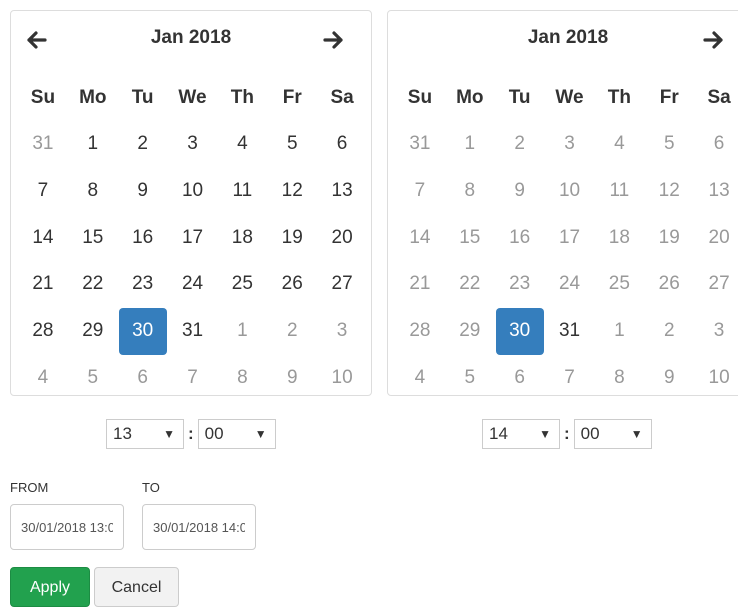  What do you see at coordinates (29, 487) in the screenshot?
I see `from-label: FROM` at bounding box center [29, 487].